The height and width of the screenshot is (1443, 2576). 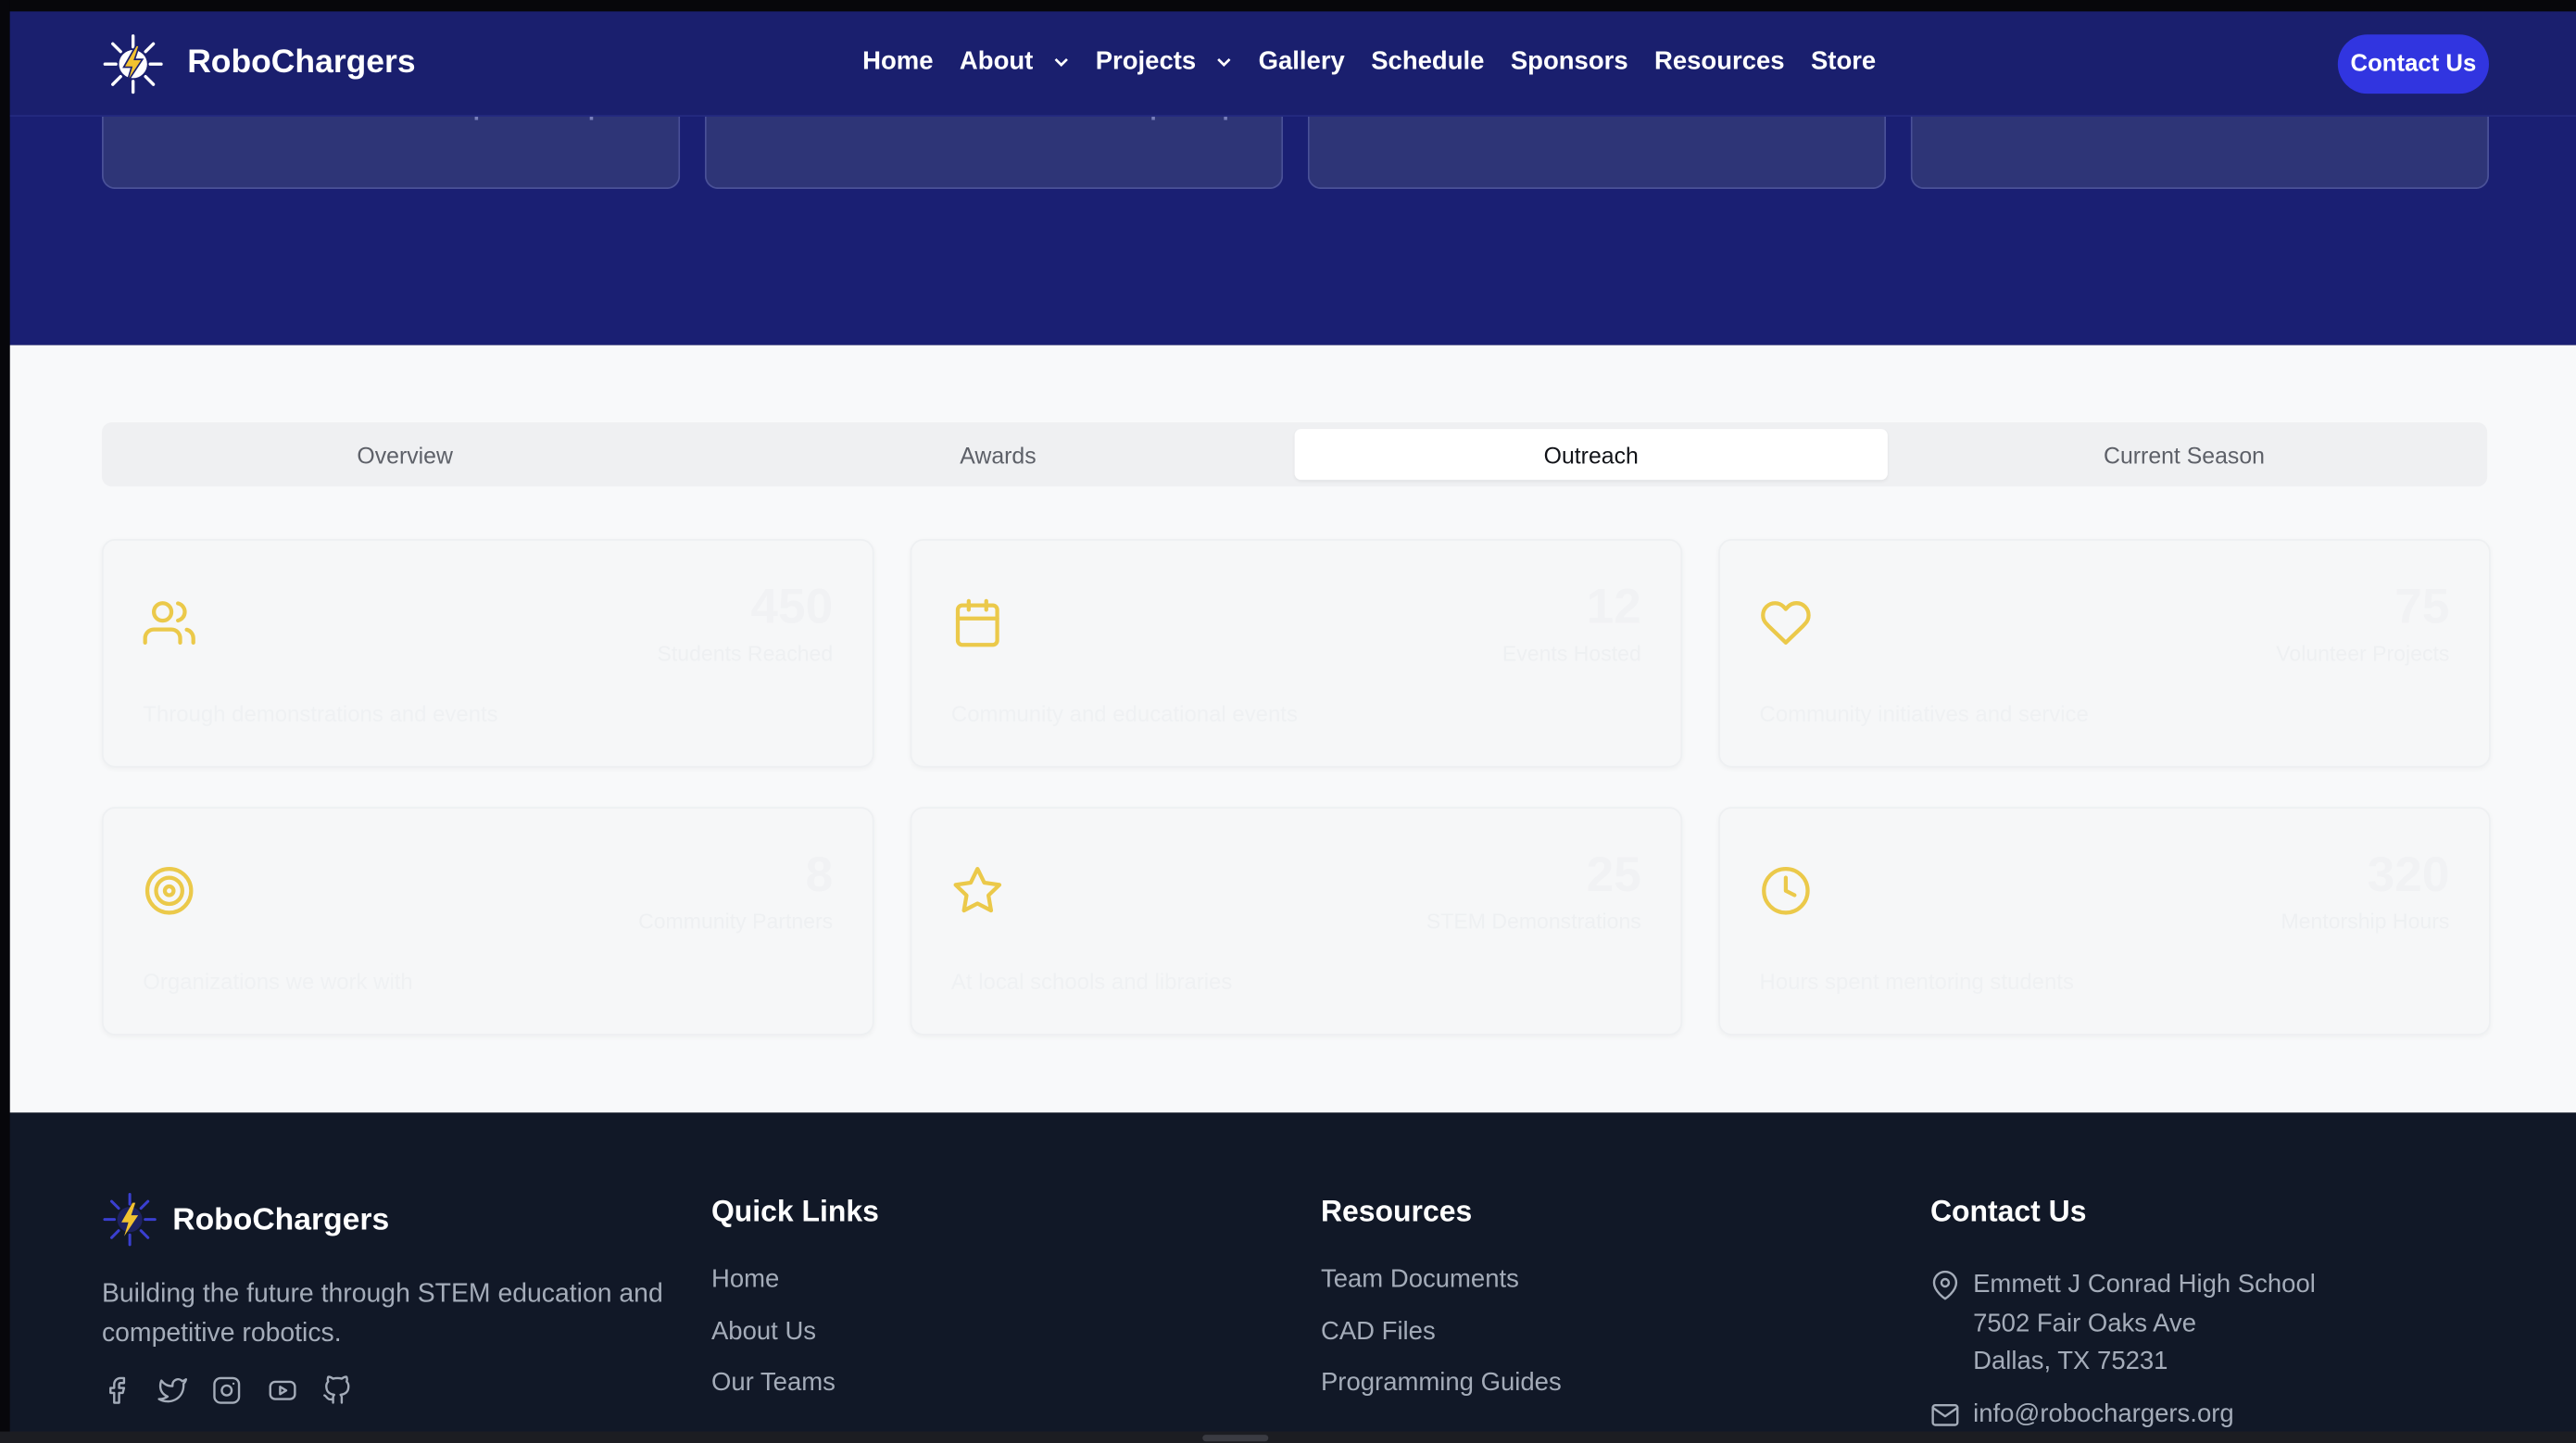 What do you see at coordinates (337, 1390) in the screenshot?
I see `github-icon` at bounding box center [337, 1390].